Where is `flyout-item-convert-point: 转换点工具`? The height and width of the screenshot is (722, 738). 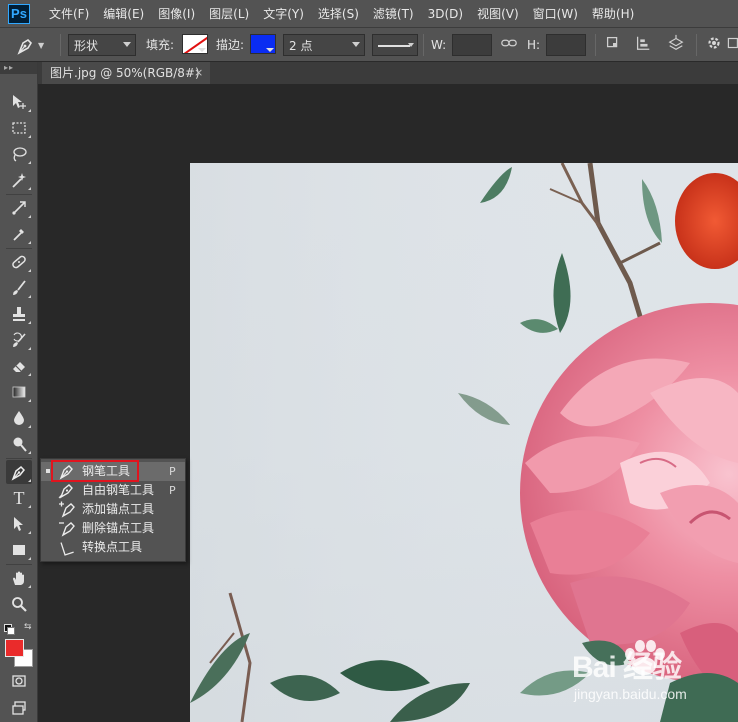 flyout-item-convert-point: 转换点工具 is located at coordinates (113, 547).